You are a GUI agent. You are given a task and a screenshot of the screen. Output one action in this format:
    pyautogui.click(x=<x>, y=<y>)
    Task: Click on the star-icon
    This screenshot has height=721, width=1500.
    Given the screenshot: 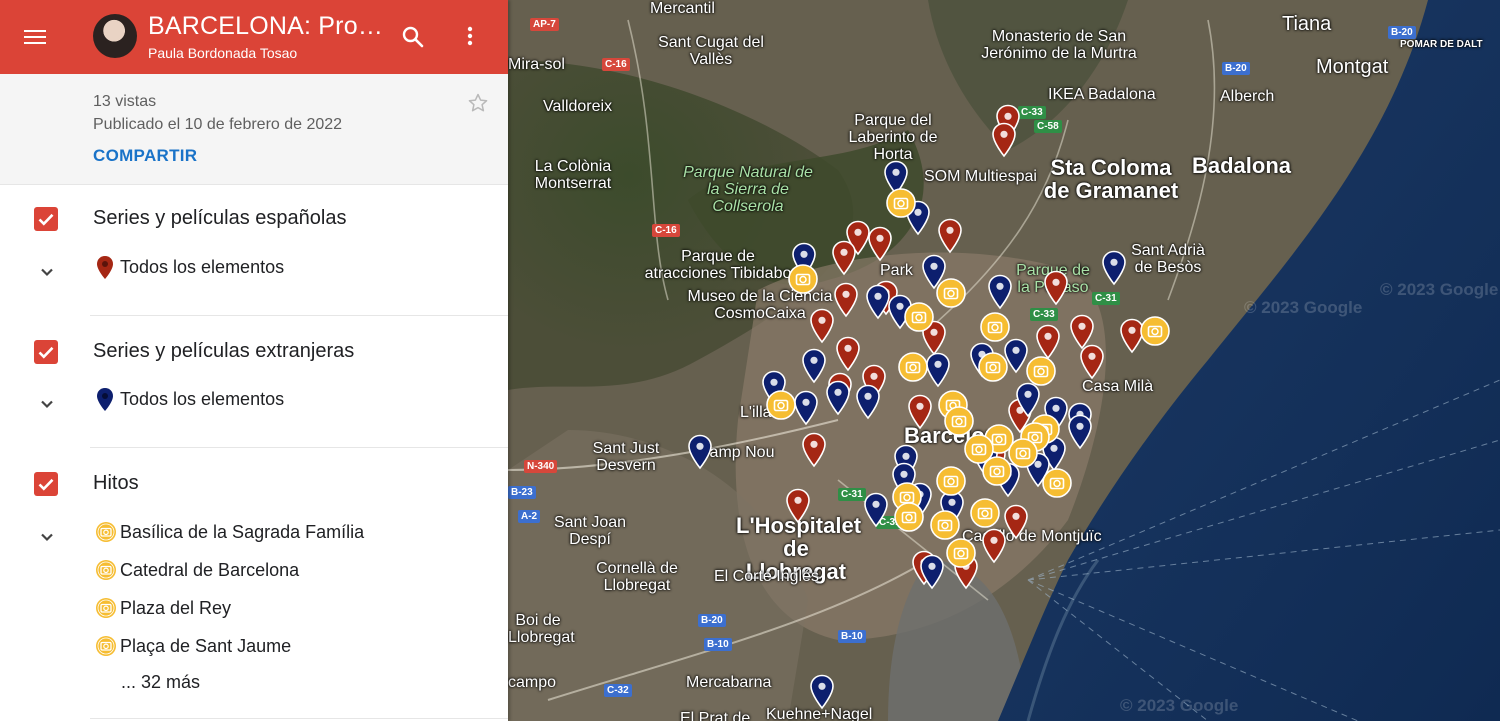 What is the action you would take?
    pyautogui.click(x=478, y=103)
    